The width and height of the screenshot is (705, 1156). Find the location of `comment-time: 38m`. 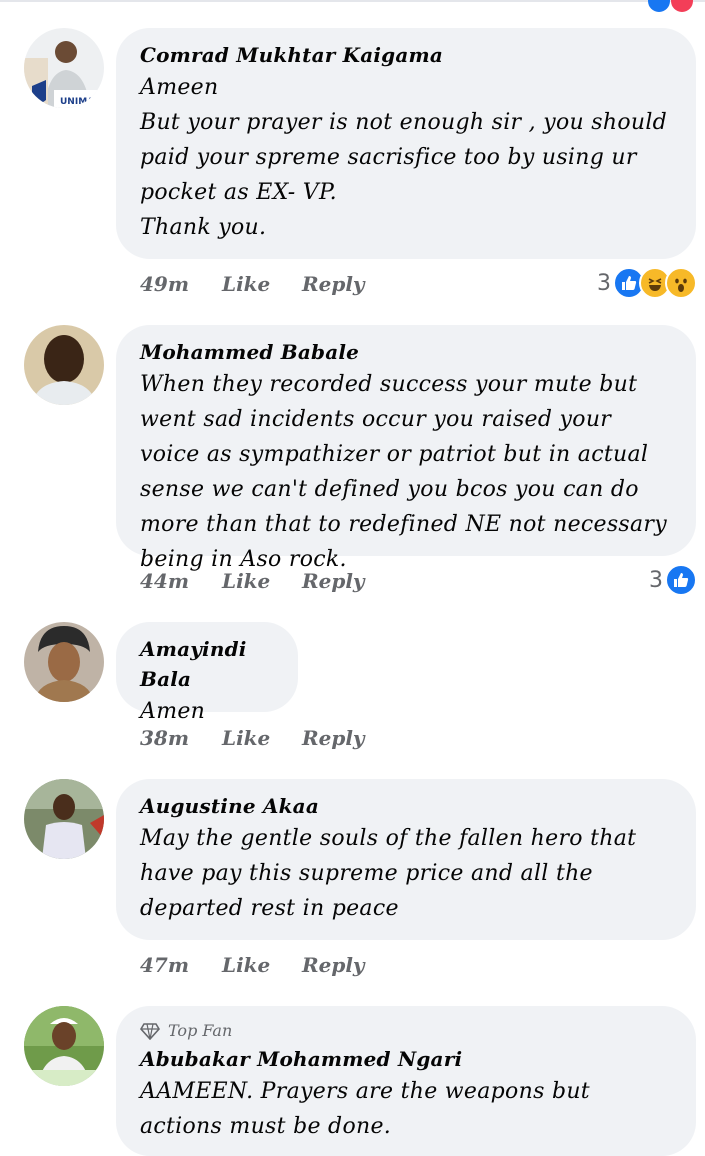

comment-time: 38m is located at coordinates (164, 738).